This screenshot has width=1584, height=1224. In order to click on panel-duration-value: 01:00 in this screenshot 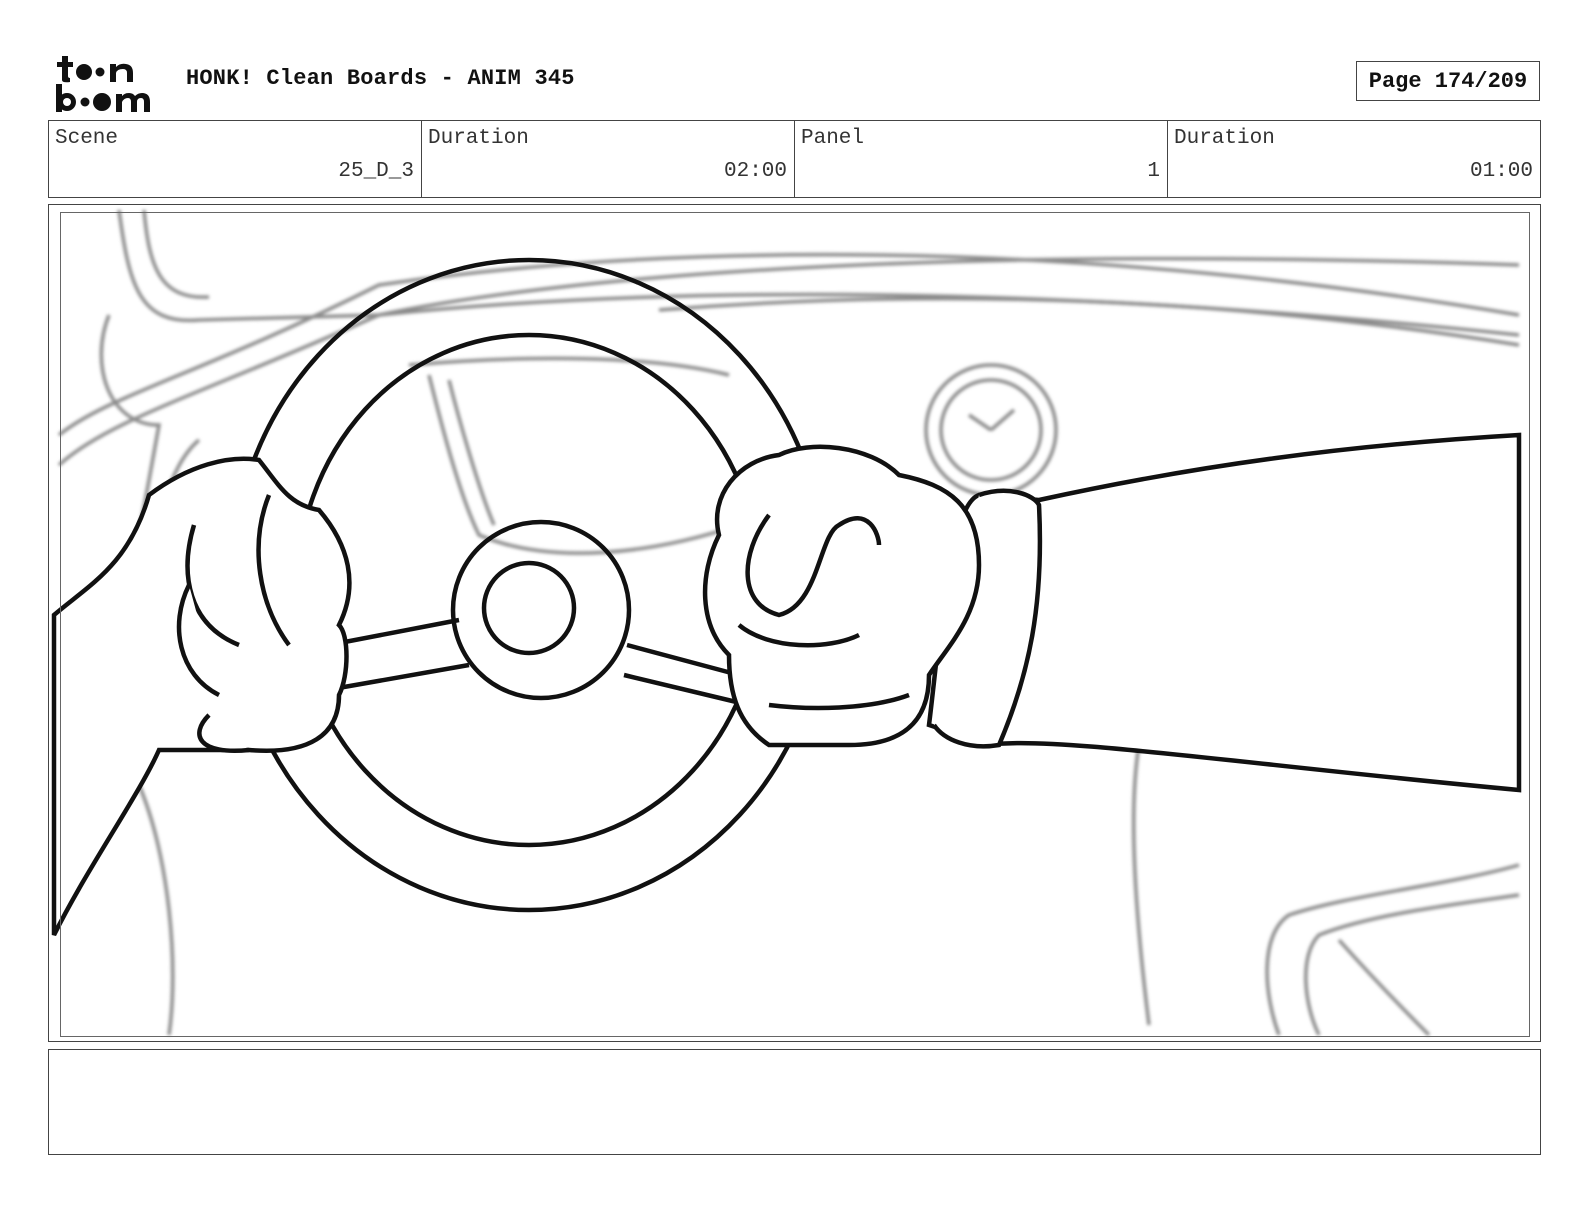, I will do `click(1501, 171)`.